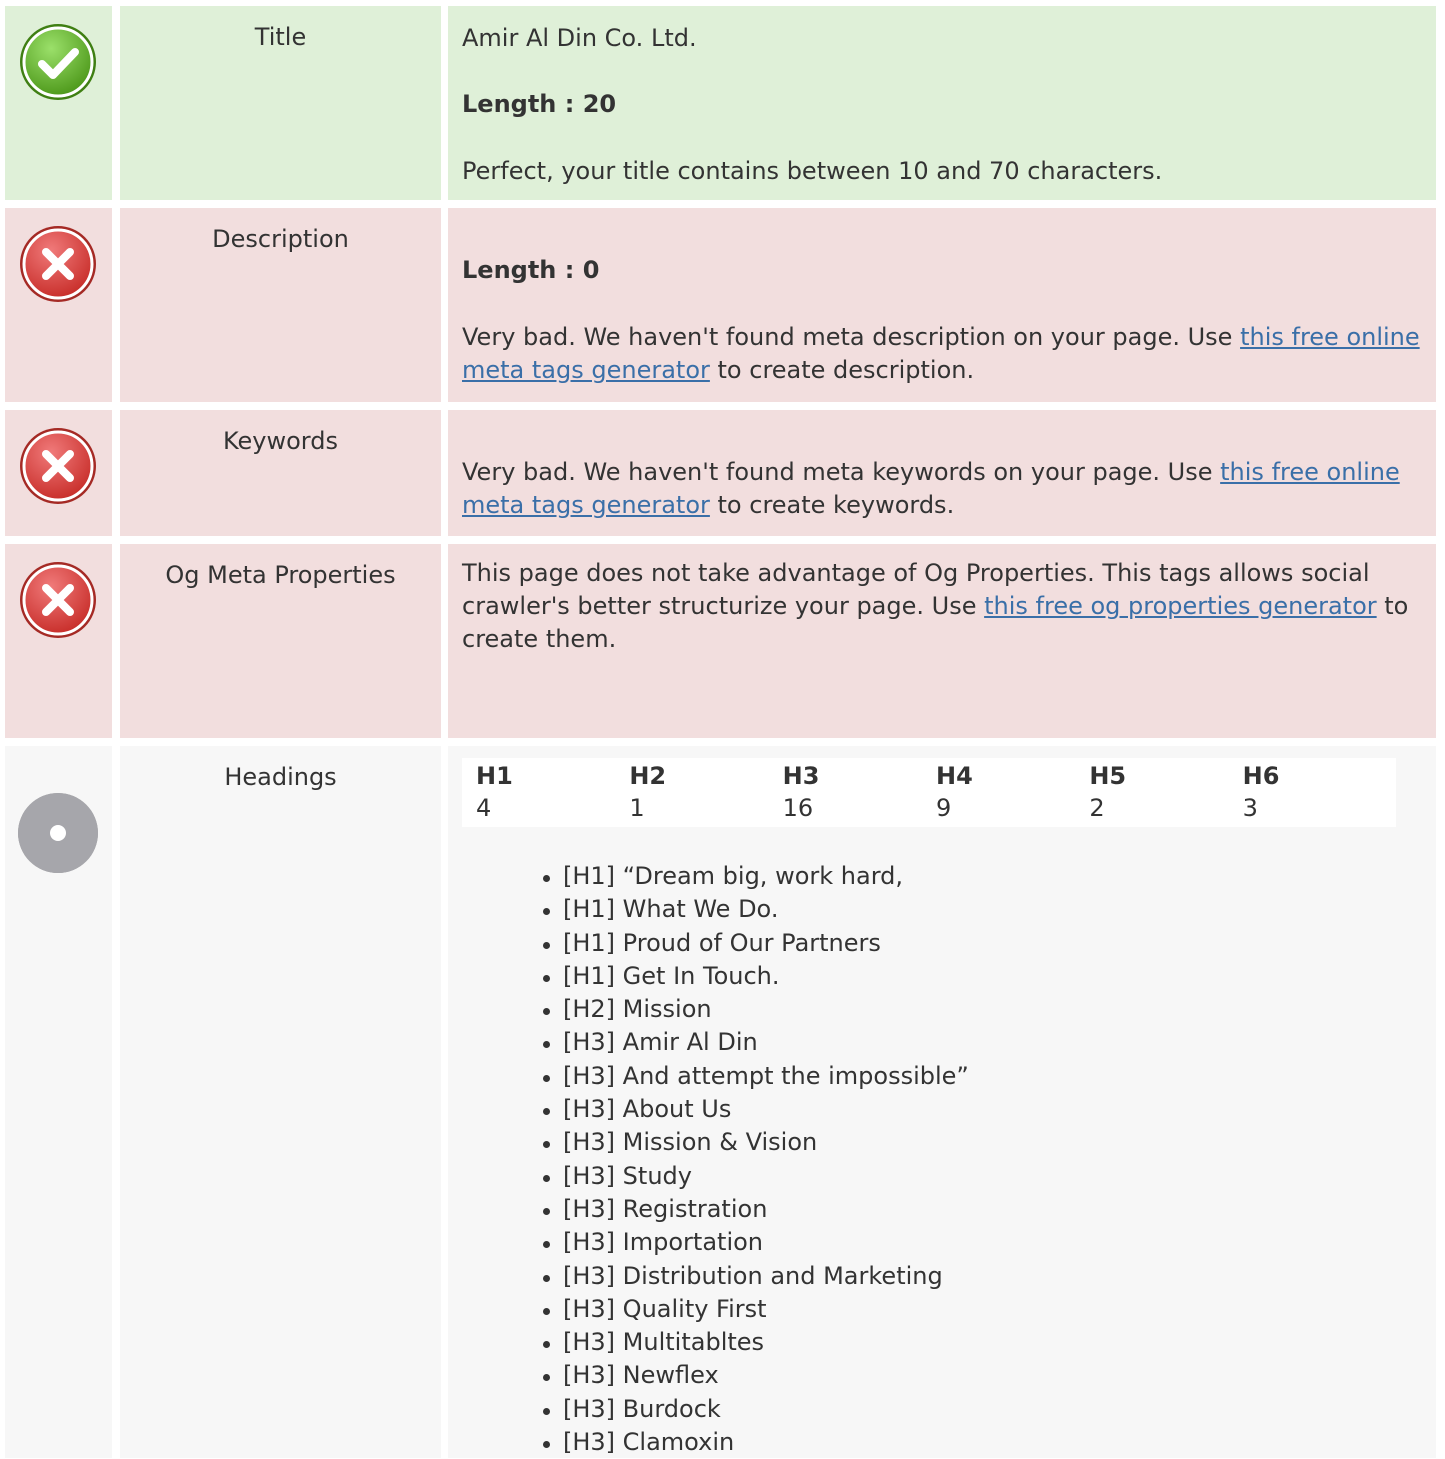 The height and width of the screenshot is (1459, 1445). What do you see at coordinates (982, 1109) in the screenshot?
I see `list-item: [H3] About Us` at bounding box center [982, 1109].